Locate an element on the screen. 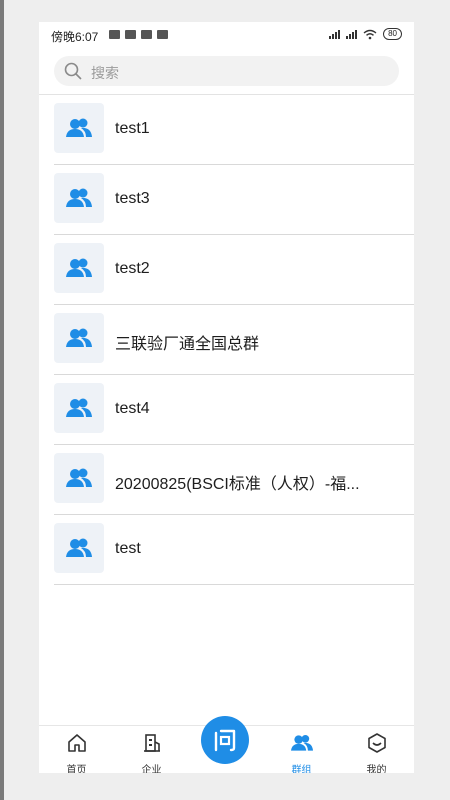 This screenshot has height=800, width=450. search-placeholder: 搜索 is located at coordinates (105, 73).